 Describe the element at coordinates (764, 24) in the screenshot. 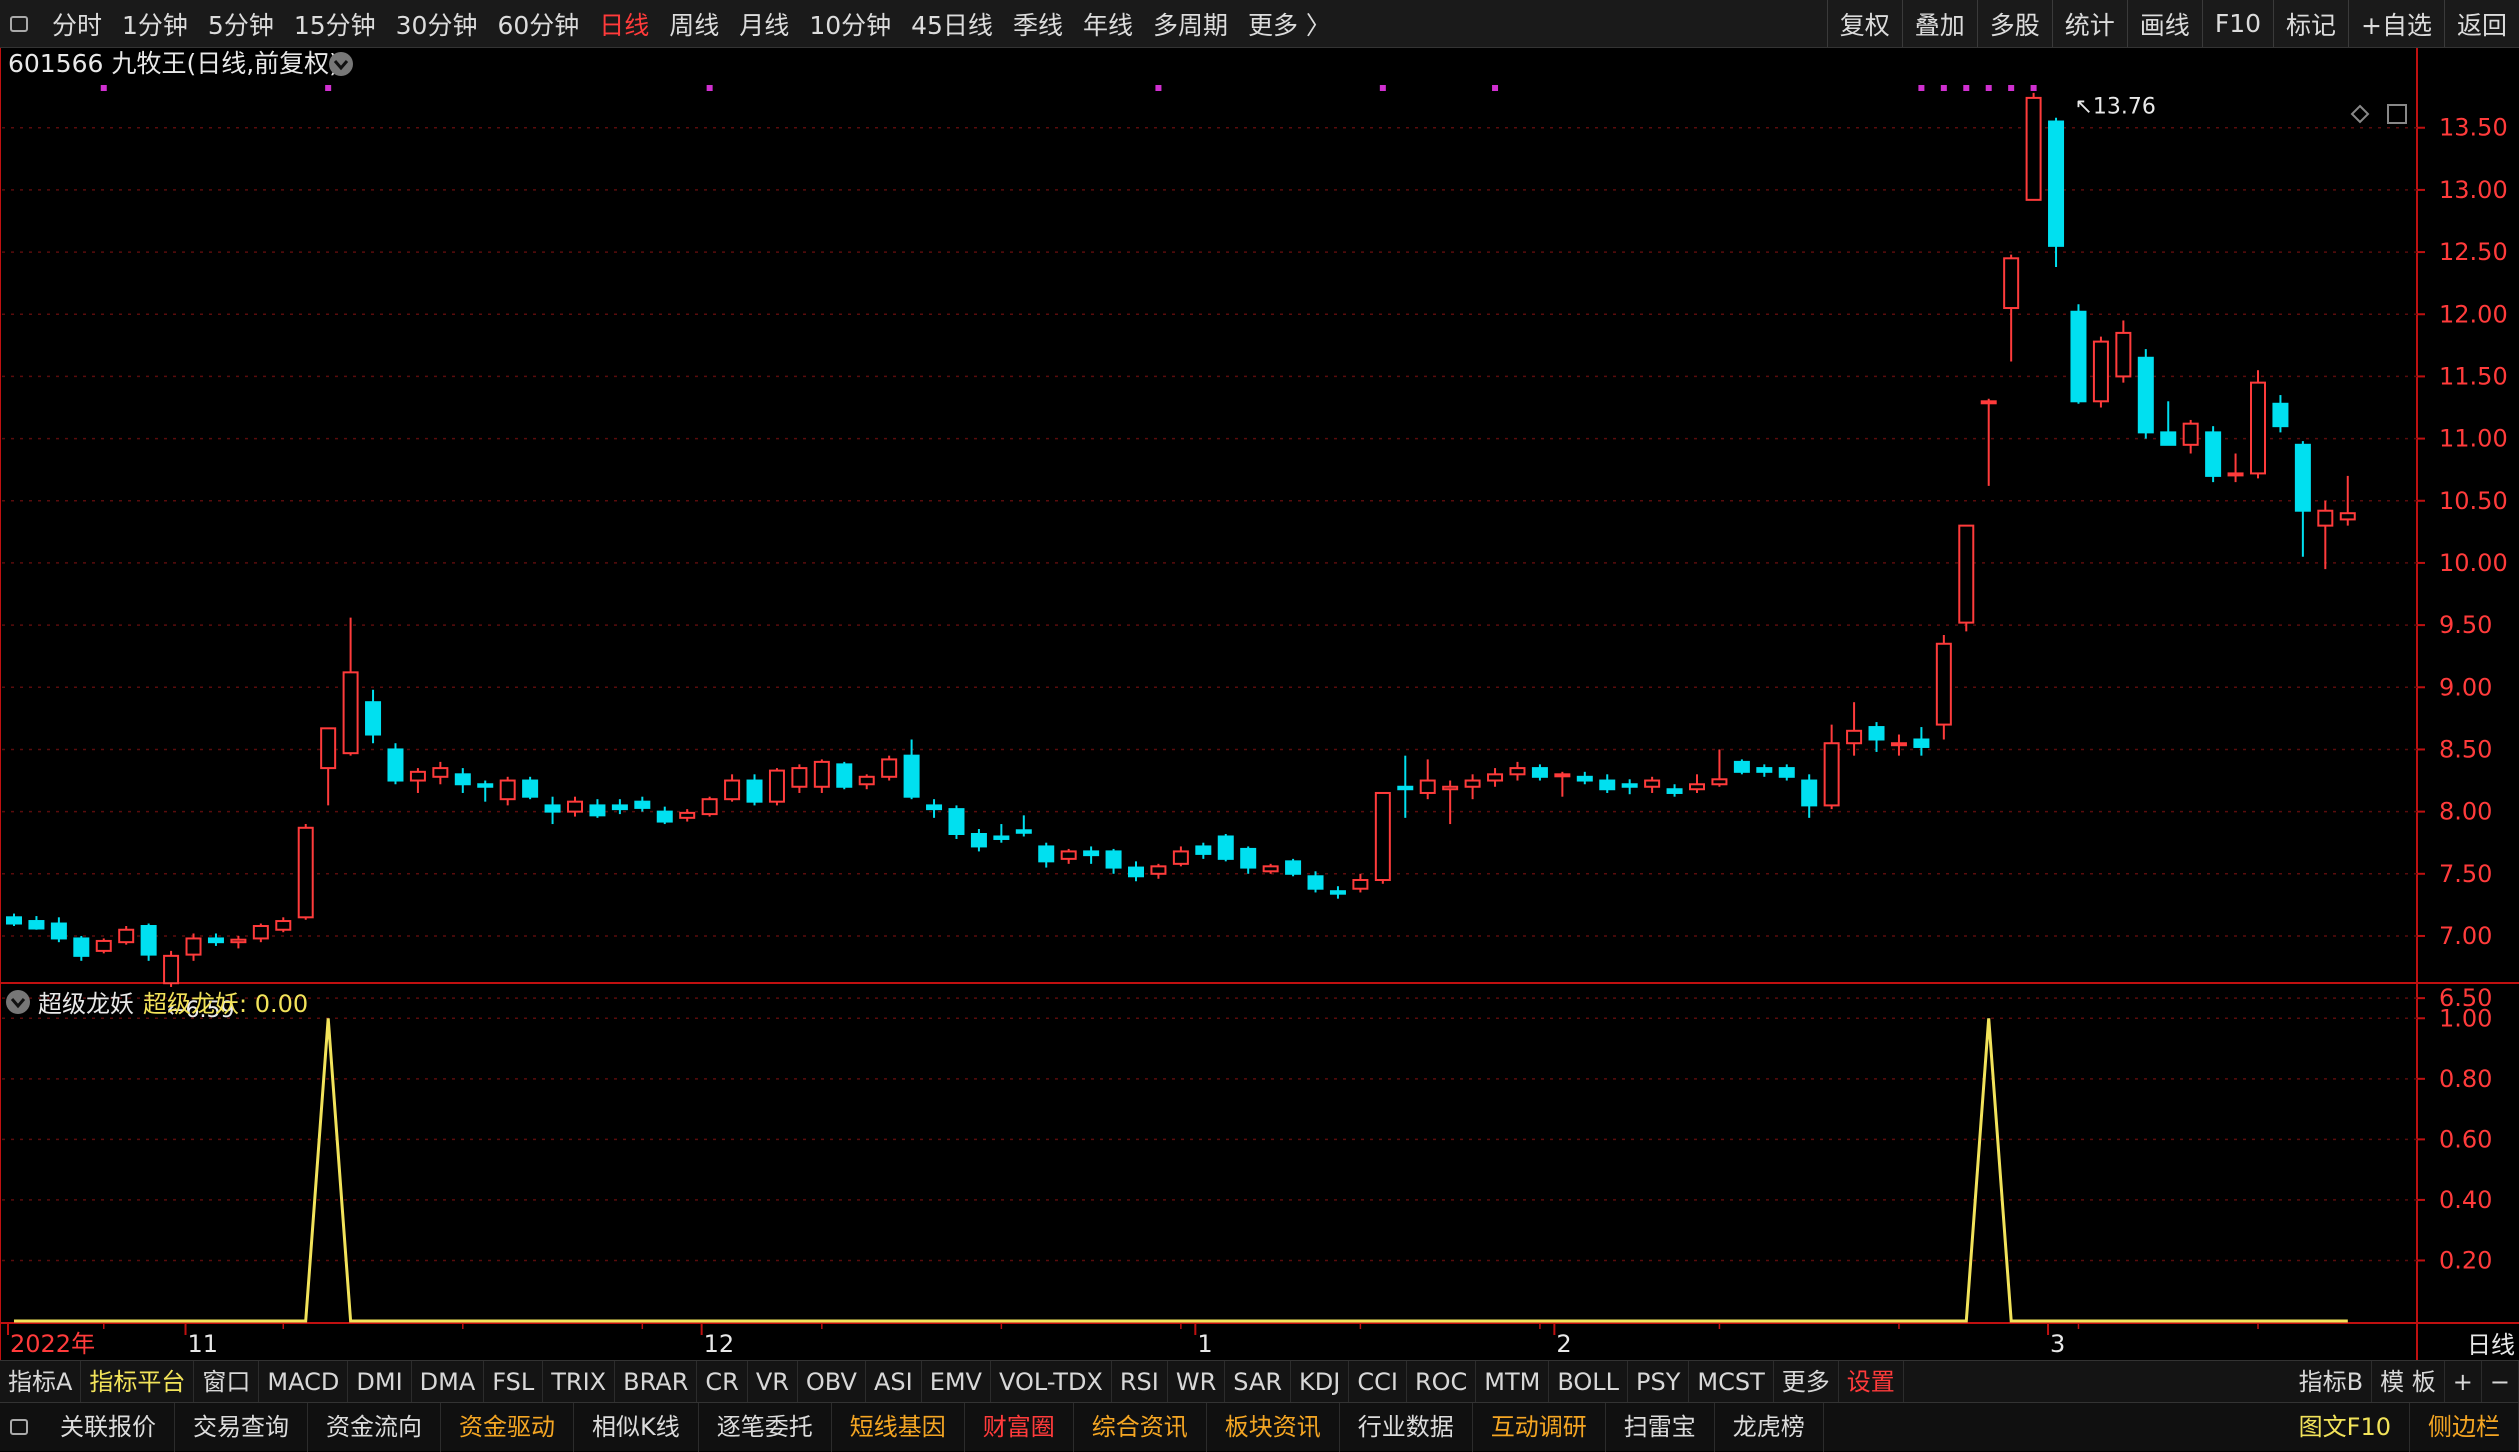

I see `period-tab-8: 月线` at that location.